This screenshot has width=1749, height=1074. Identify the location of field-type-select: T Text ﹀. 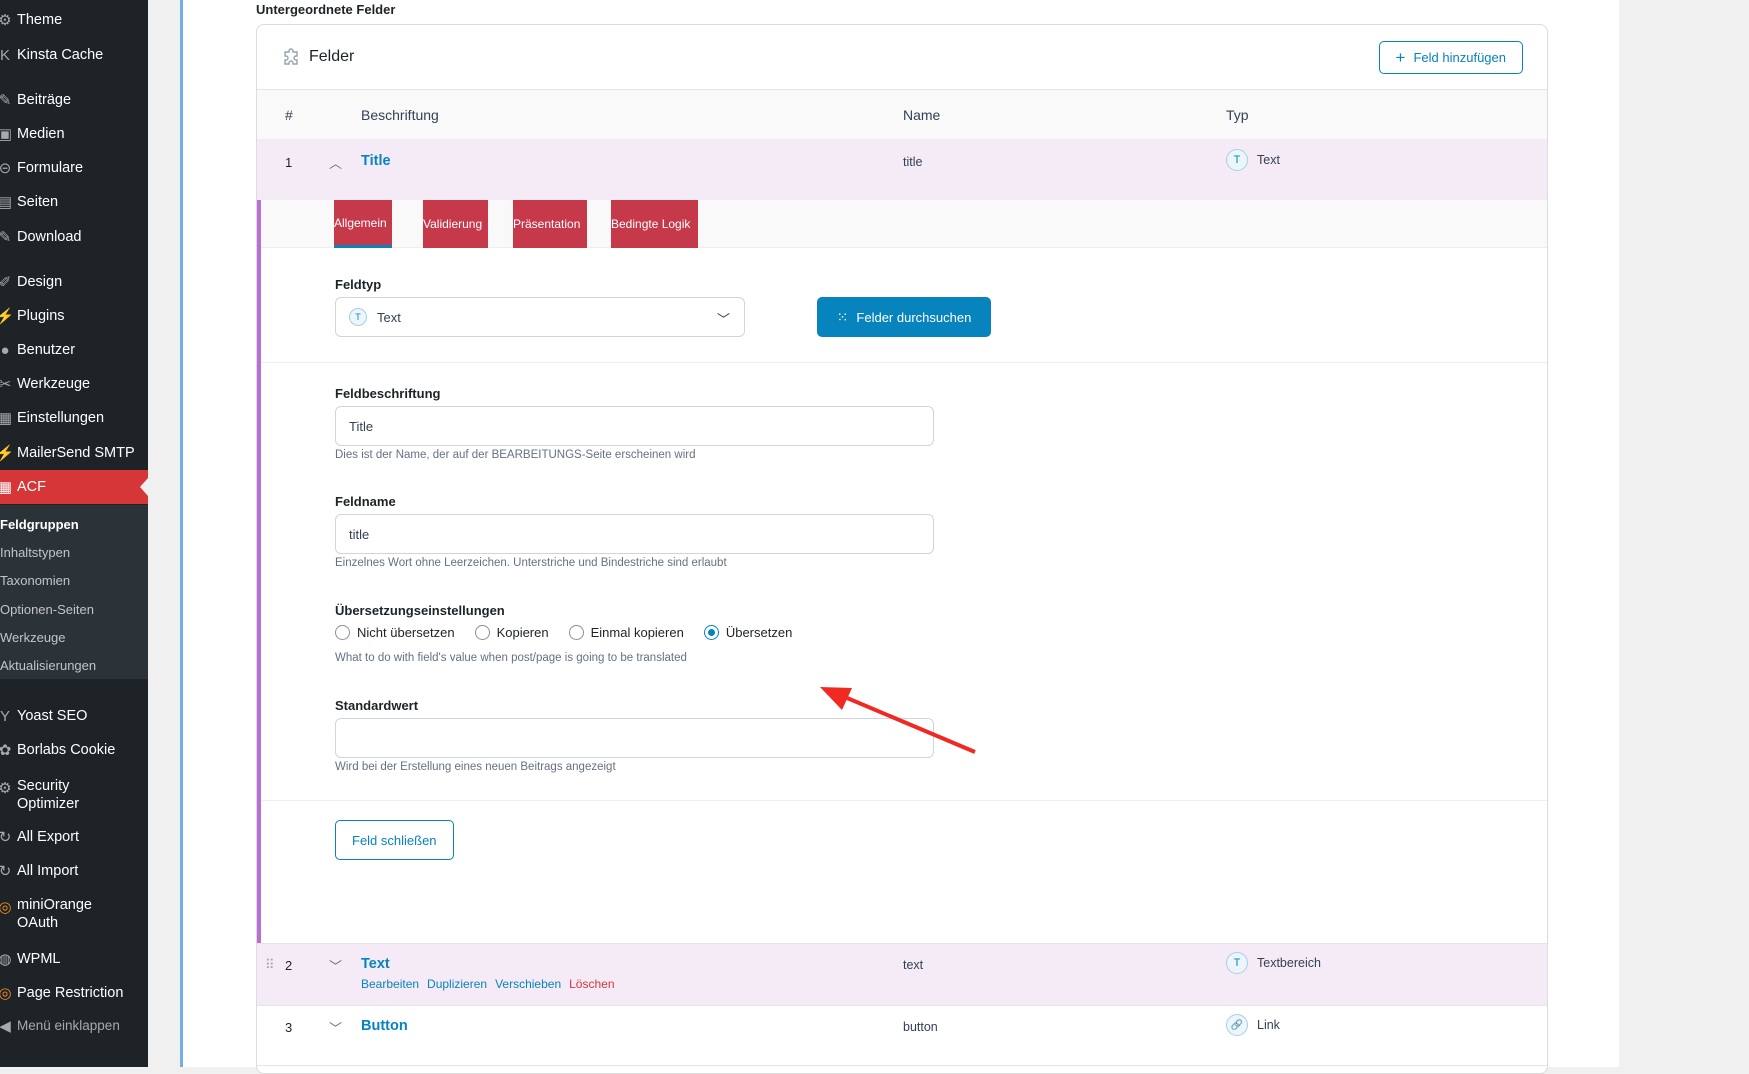
(540, 317).